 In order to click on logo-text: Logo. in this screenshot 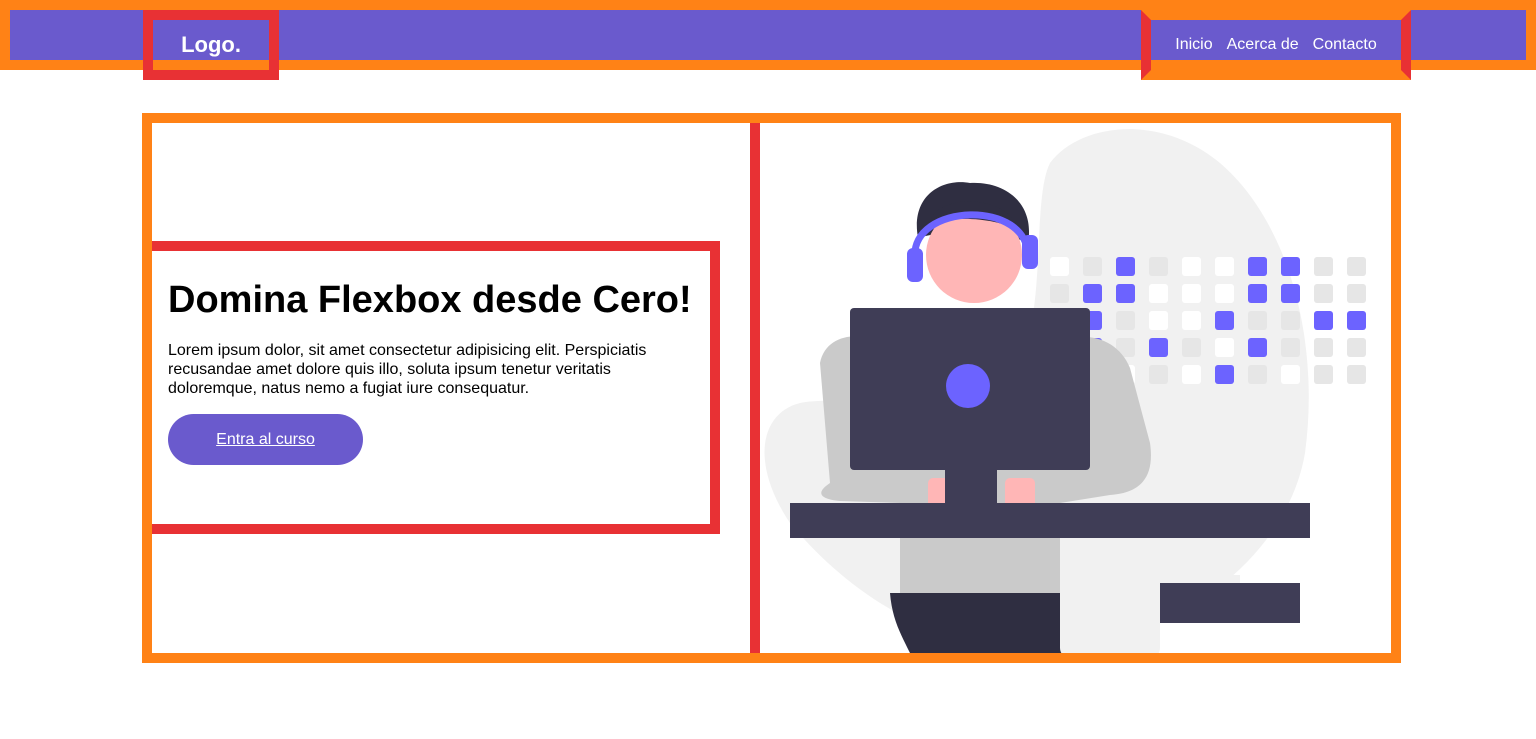, I will do `click(211, 44)`.